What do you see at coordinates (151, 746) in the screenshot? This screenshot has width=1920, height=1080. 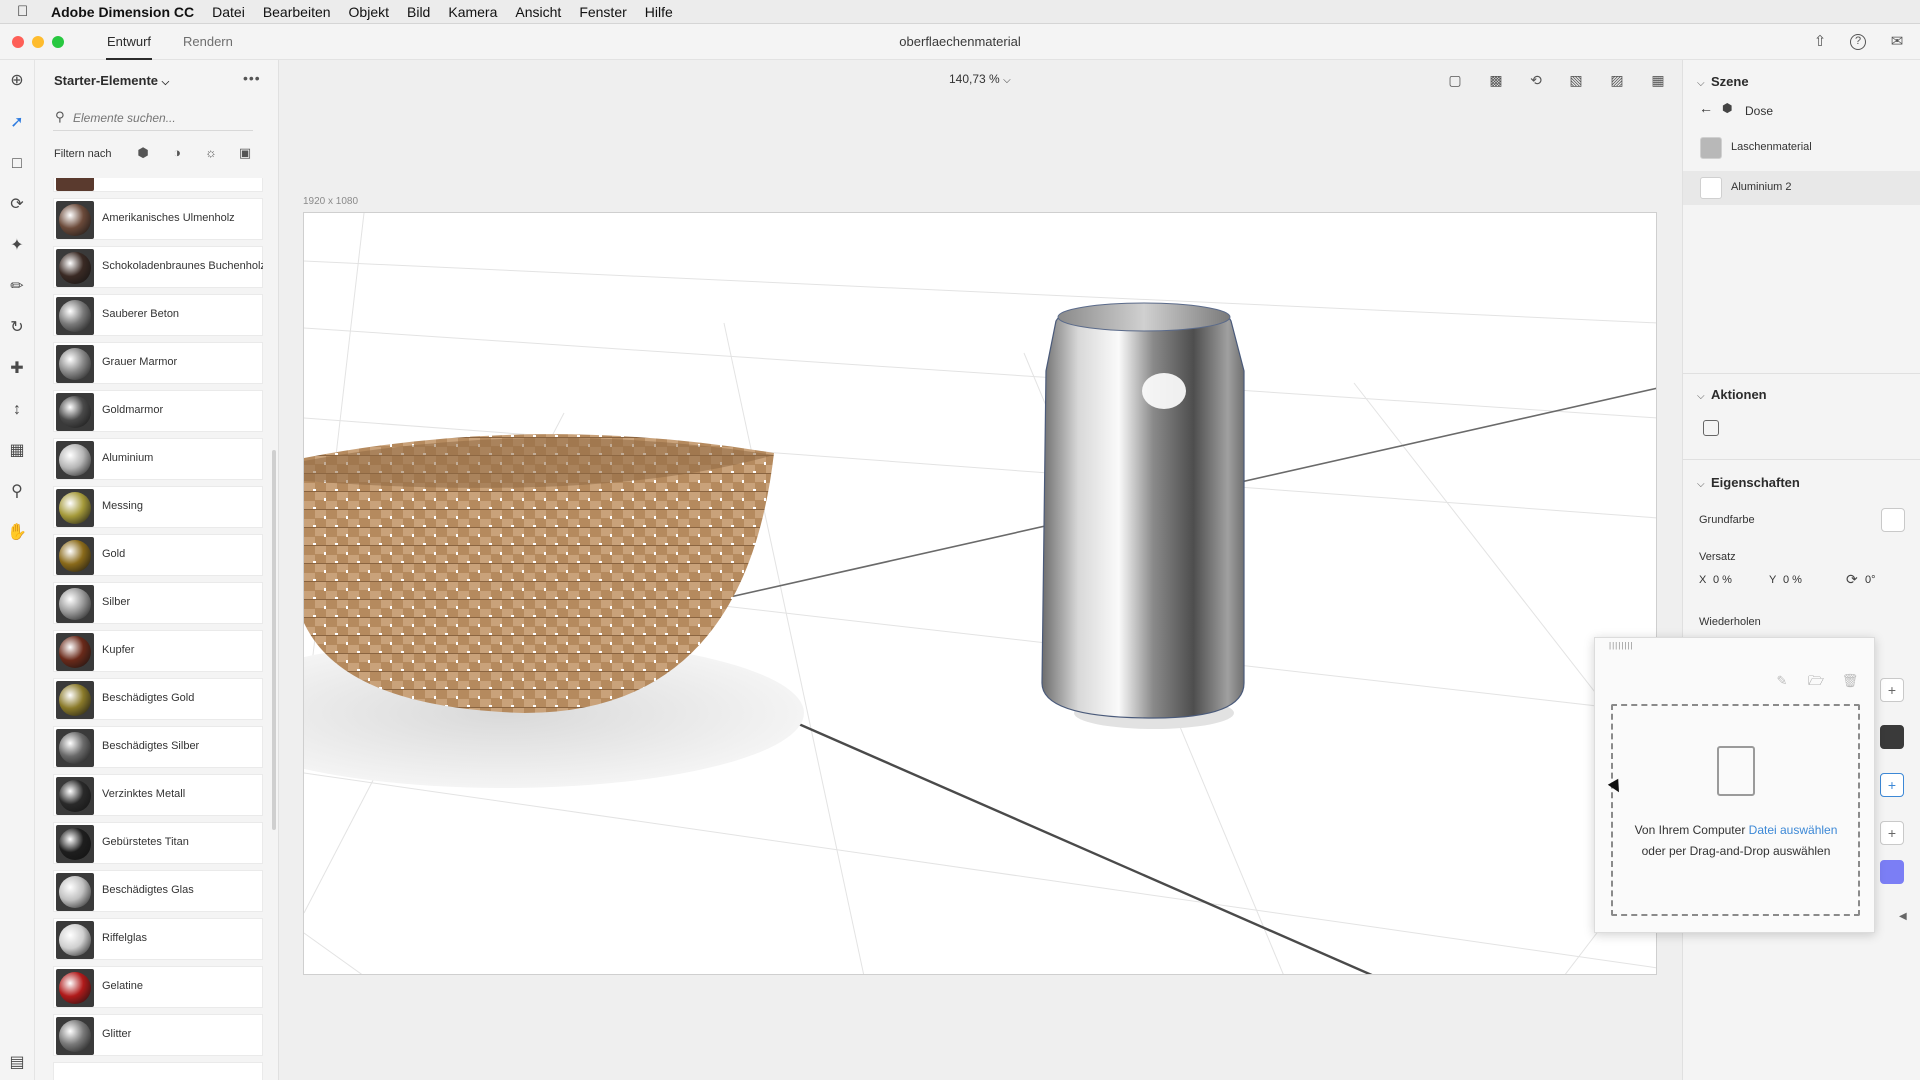 I see `asset-label: Beschädigtes Silber` at bounding box center [151, 746].